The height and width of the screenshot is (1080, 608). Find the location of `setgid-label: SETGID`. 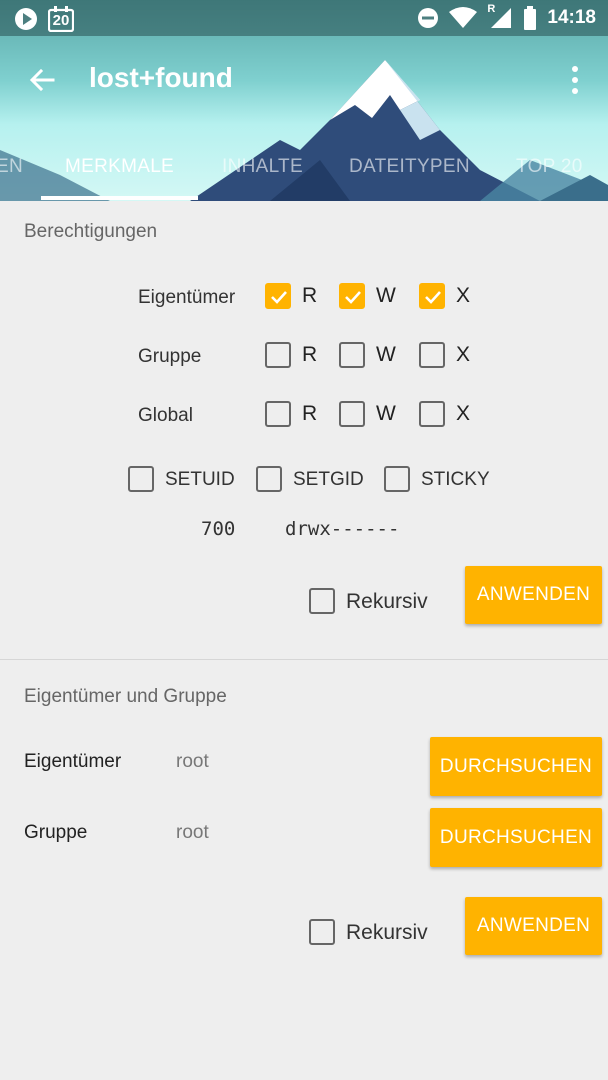

setgid-label: SETGID is located at coordinates (328, 479).